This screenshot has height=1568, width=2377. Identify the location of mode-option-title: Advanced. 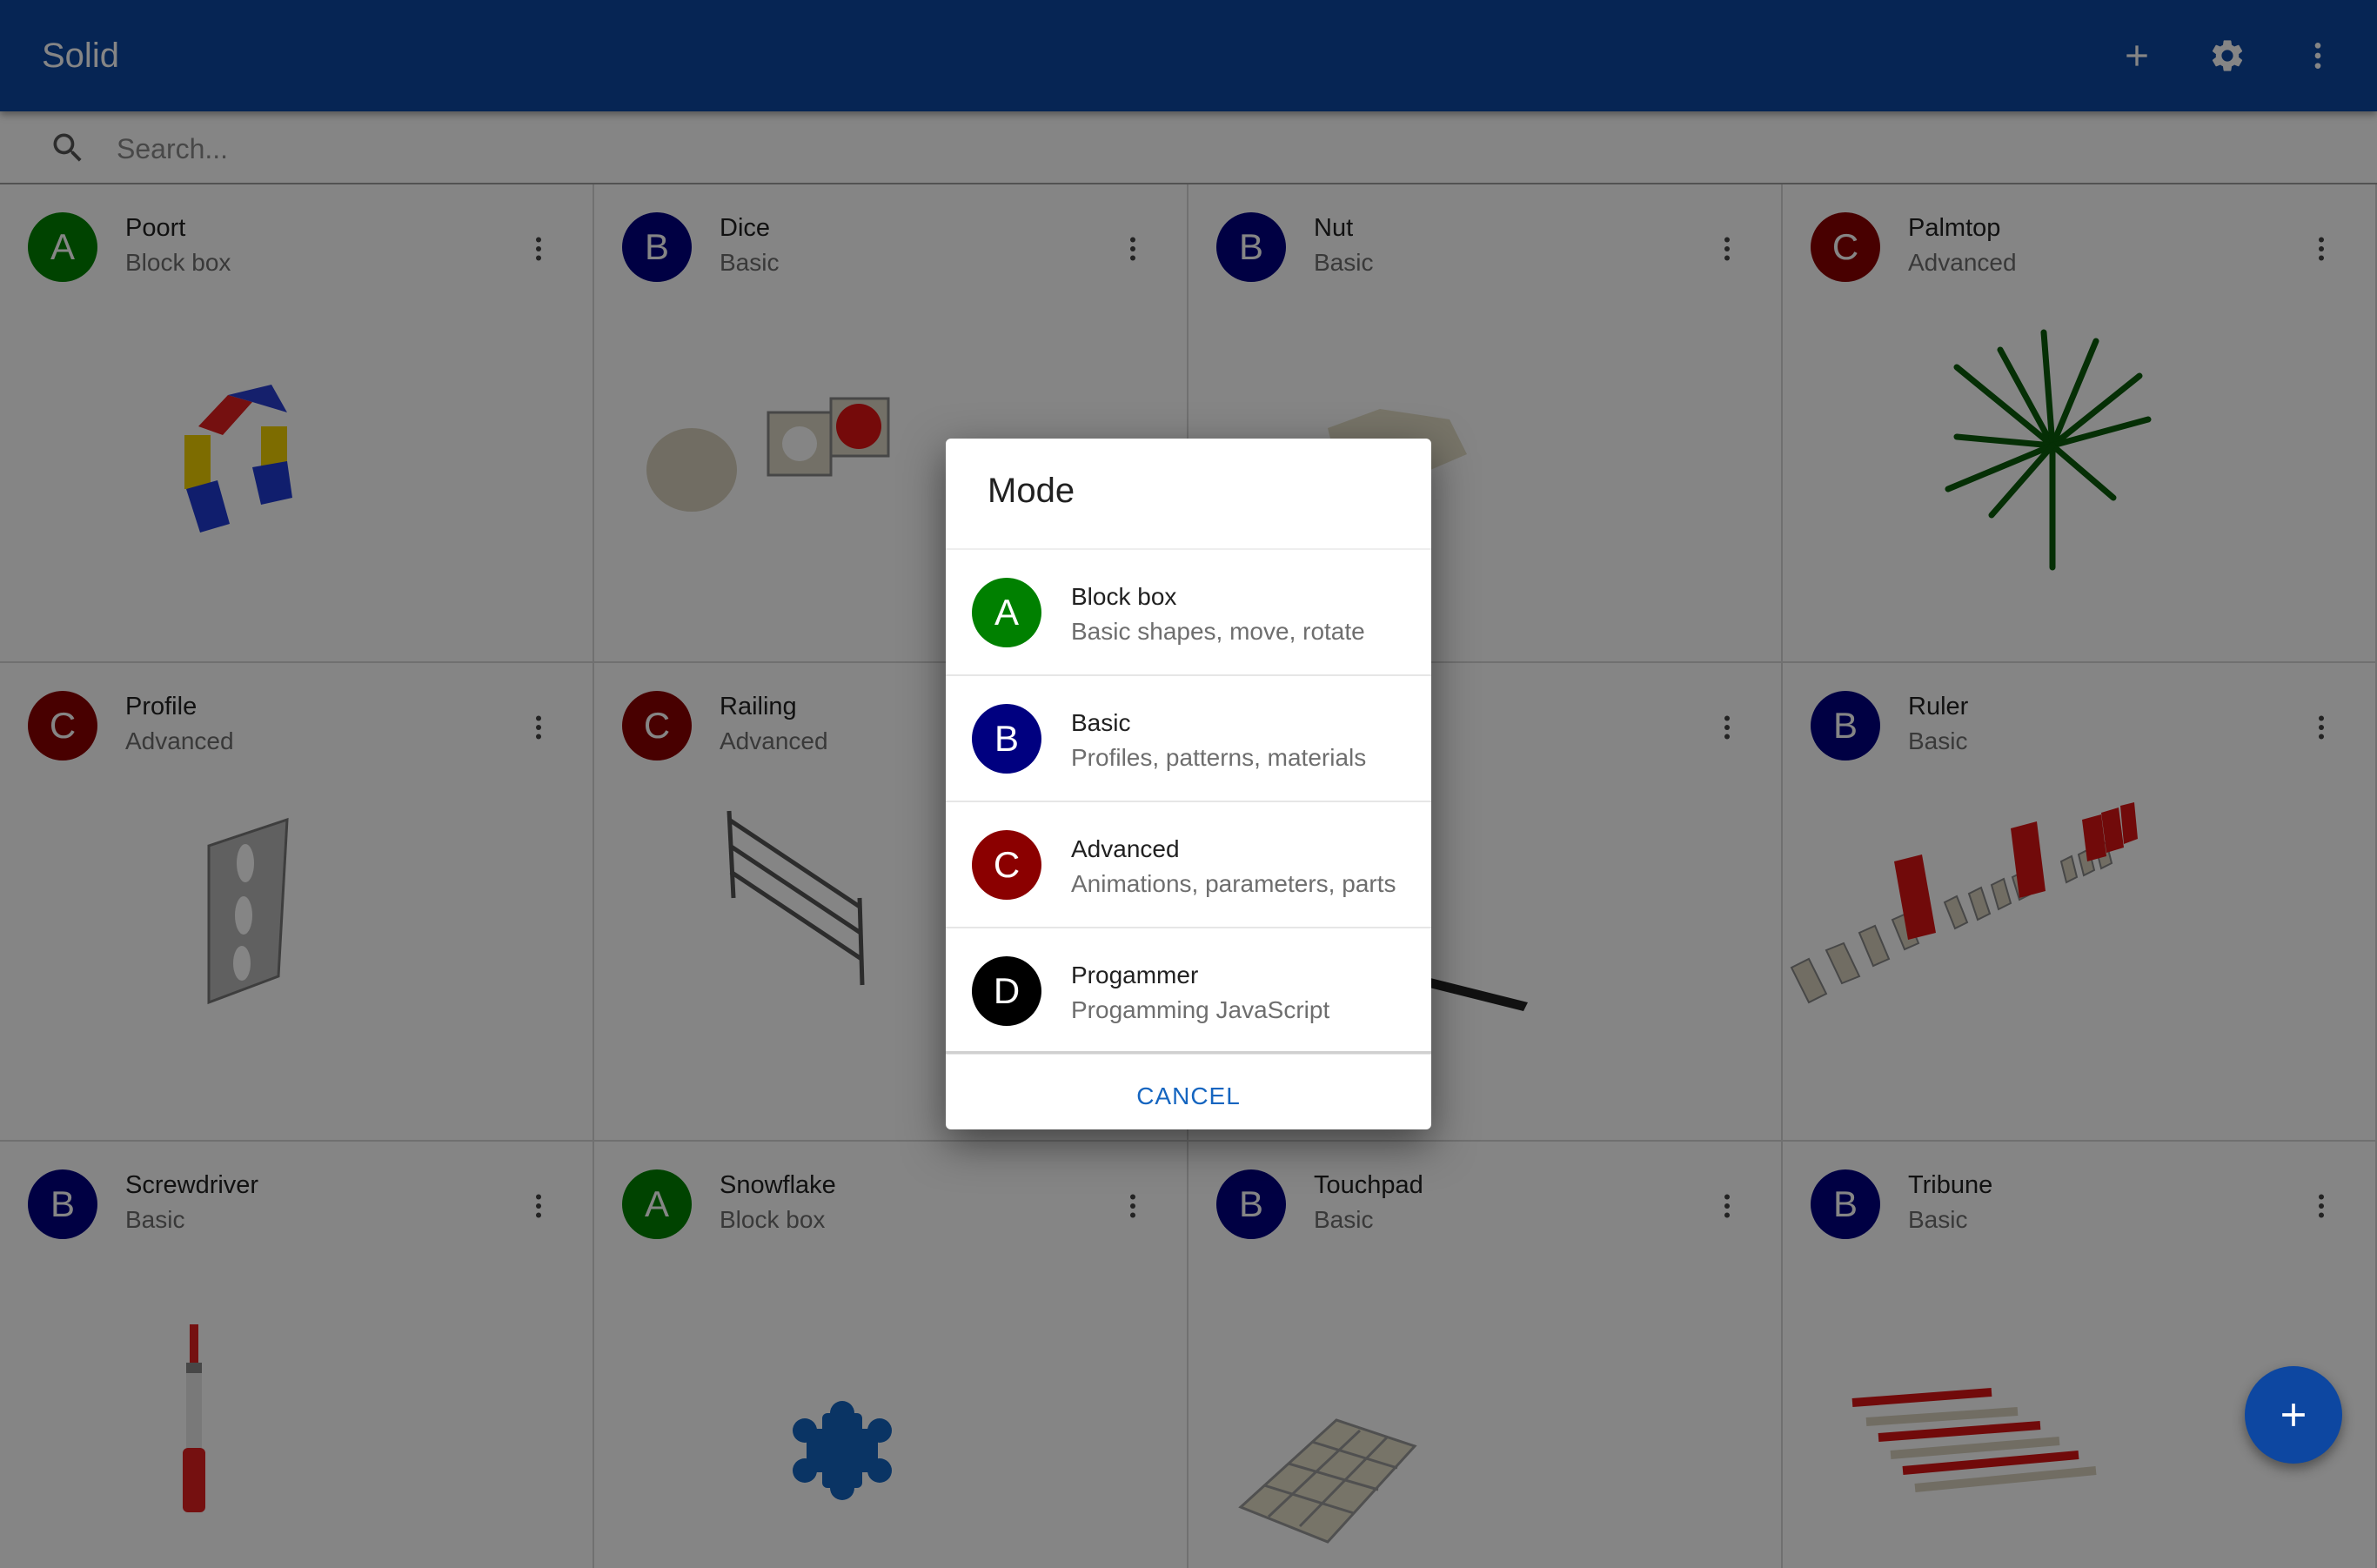
(1125, 849).